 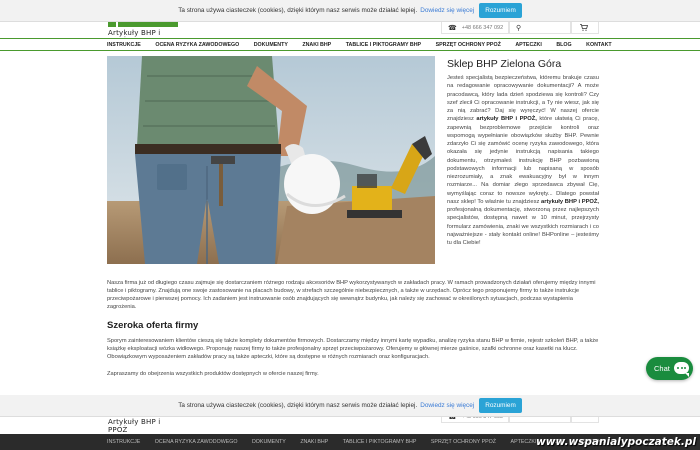 I want to click on page-title: Sklep BHP Zielona Góra, so click(x=504, y=64).